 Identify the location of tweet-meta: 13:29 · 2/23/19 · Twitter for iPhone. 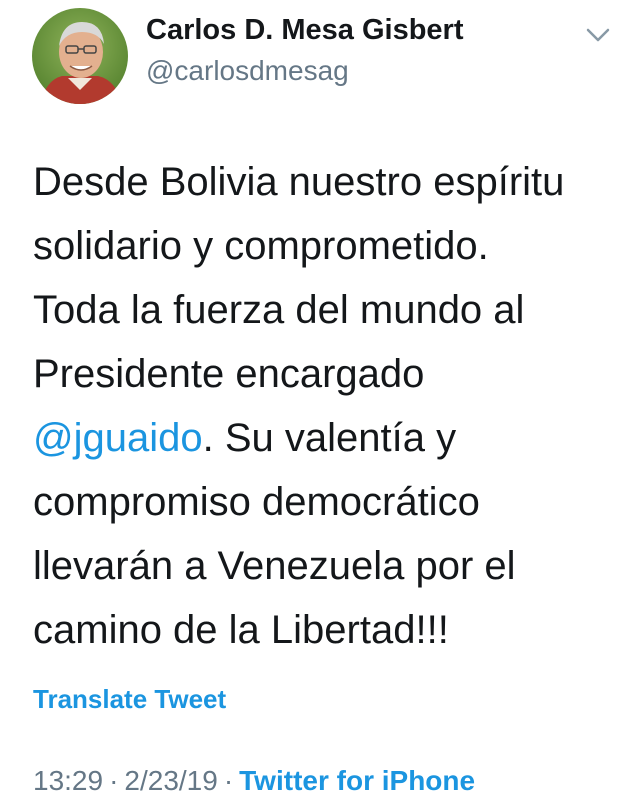
(254, 781).